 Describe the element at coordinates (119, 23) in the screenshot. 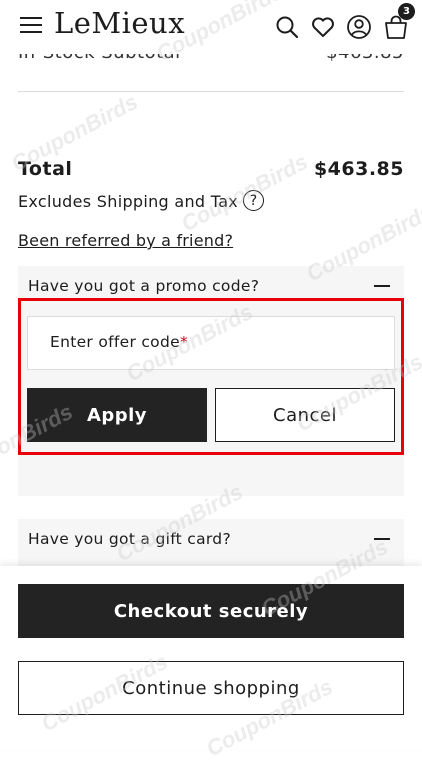

I see `site-logo: LeMieux` at that location.